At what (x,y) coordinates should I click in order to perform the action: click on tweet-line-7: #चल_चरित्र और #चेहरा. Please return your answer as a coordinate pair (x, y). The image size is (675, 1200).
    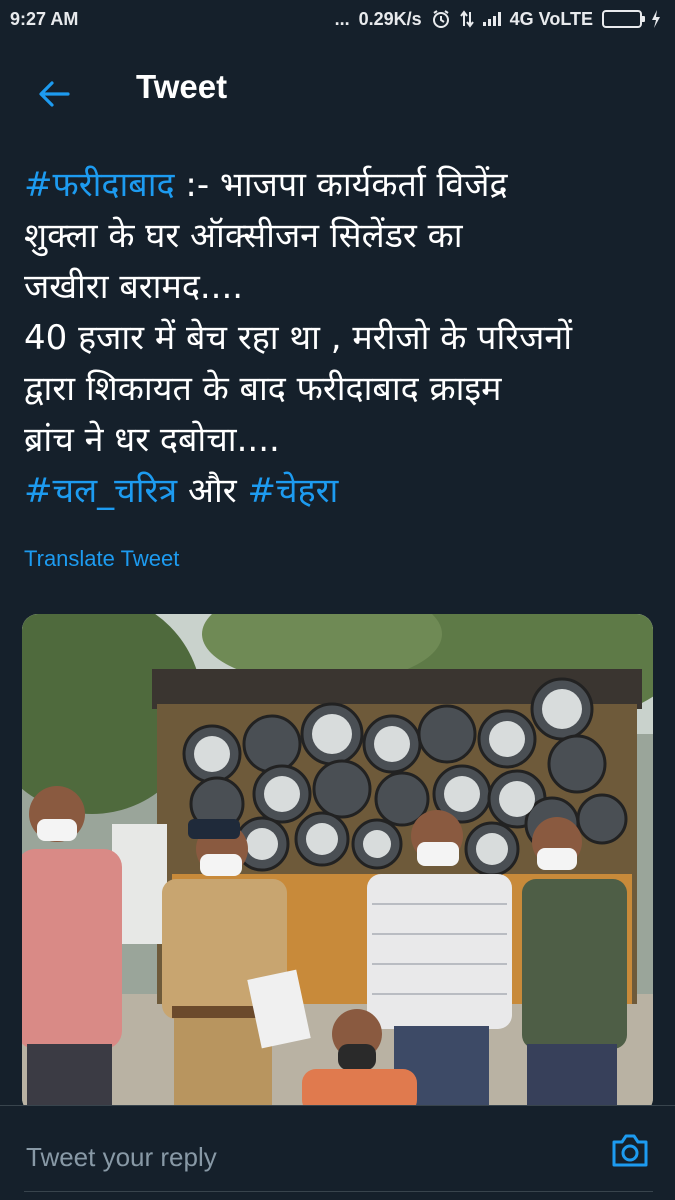
    Looking at the image, I should click on (339, 491).